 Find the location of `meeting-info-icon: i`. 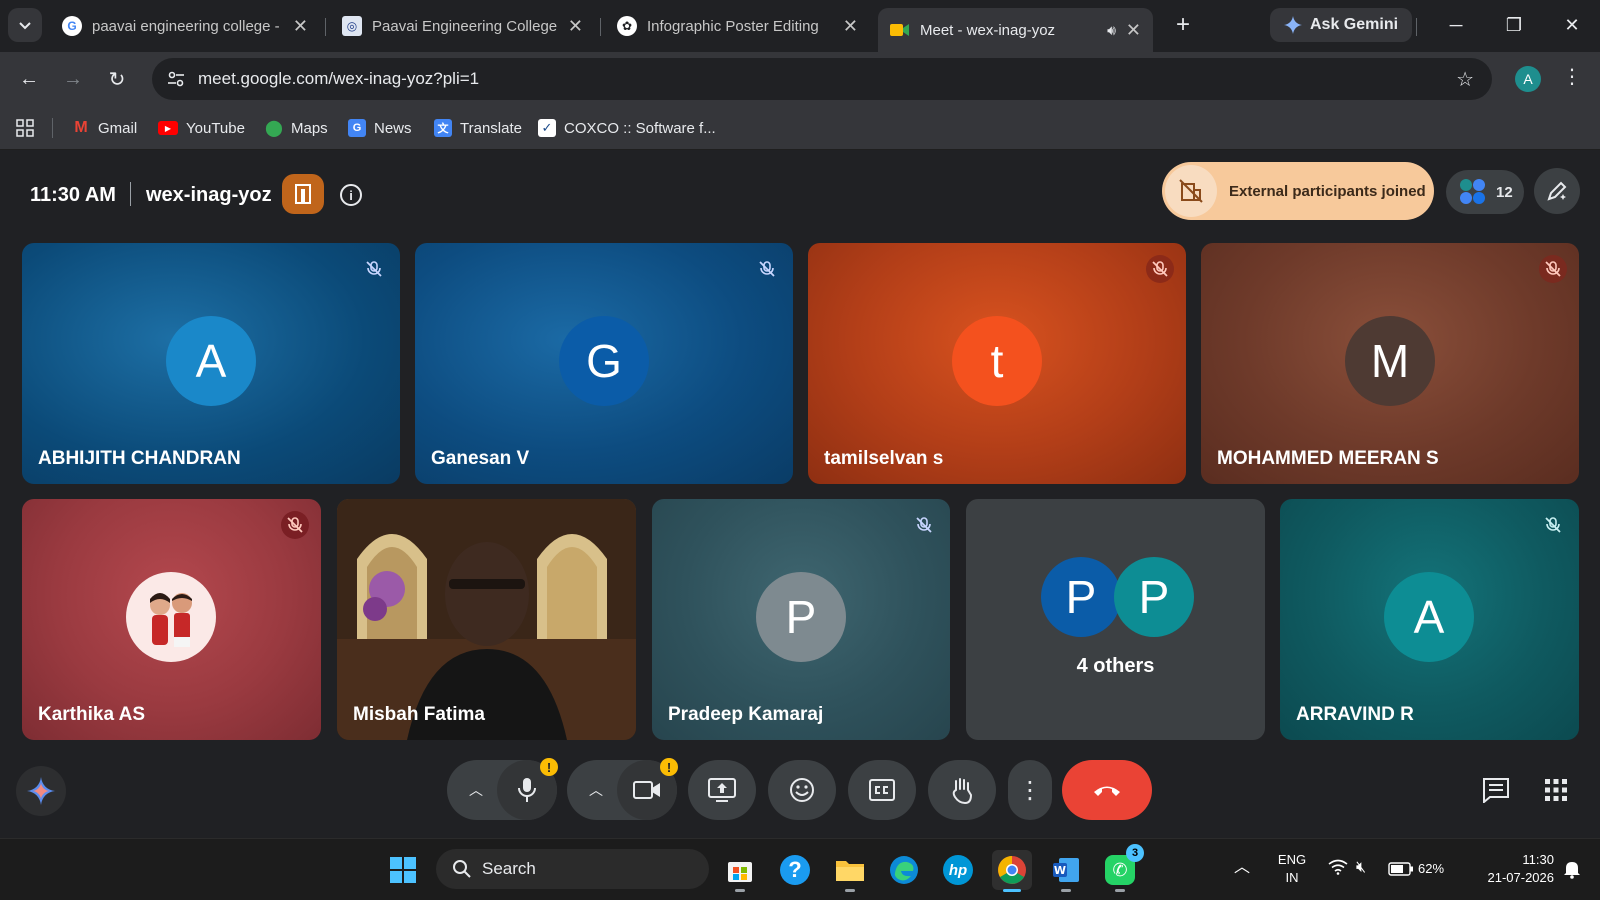

meeting-info-icon: i is located at coordinates (351, 195).